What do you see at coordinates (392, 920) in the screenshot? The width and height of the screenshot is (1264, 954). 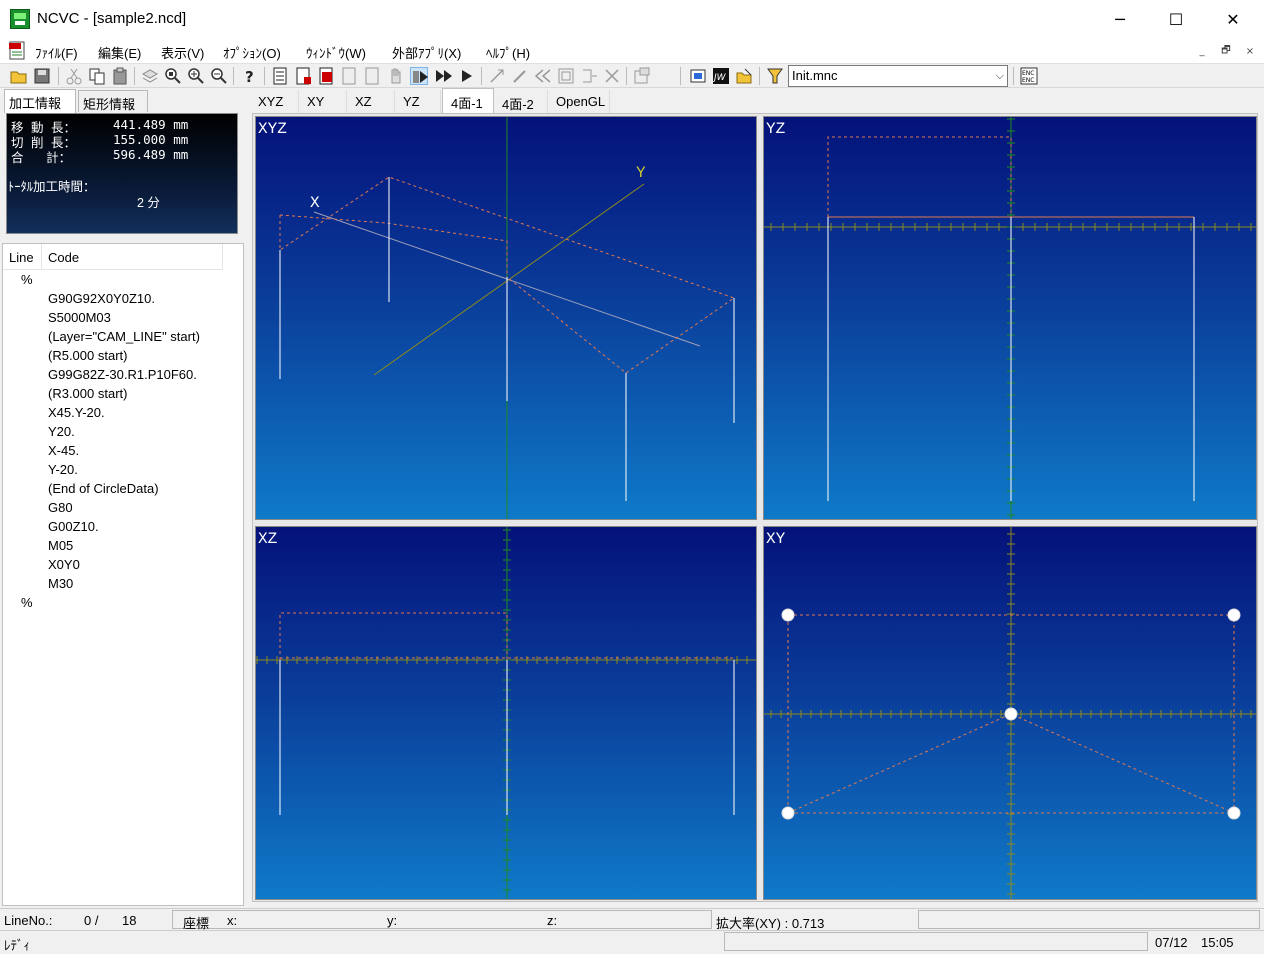 I see `coord-y-label: y:` at bounding box center [392, 920].